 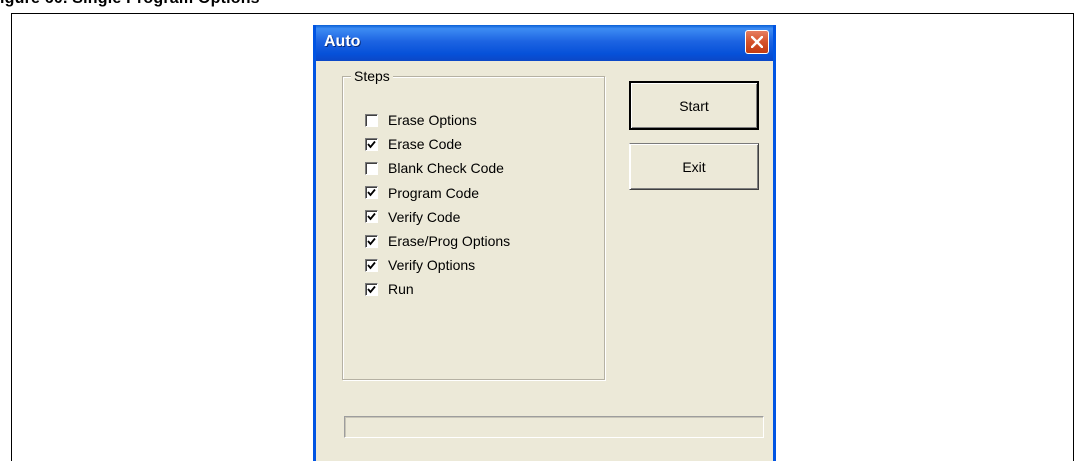 I want to click on step-label: Erase/Prog Options, so click(x=449, y=241).